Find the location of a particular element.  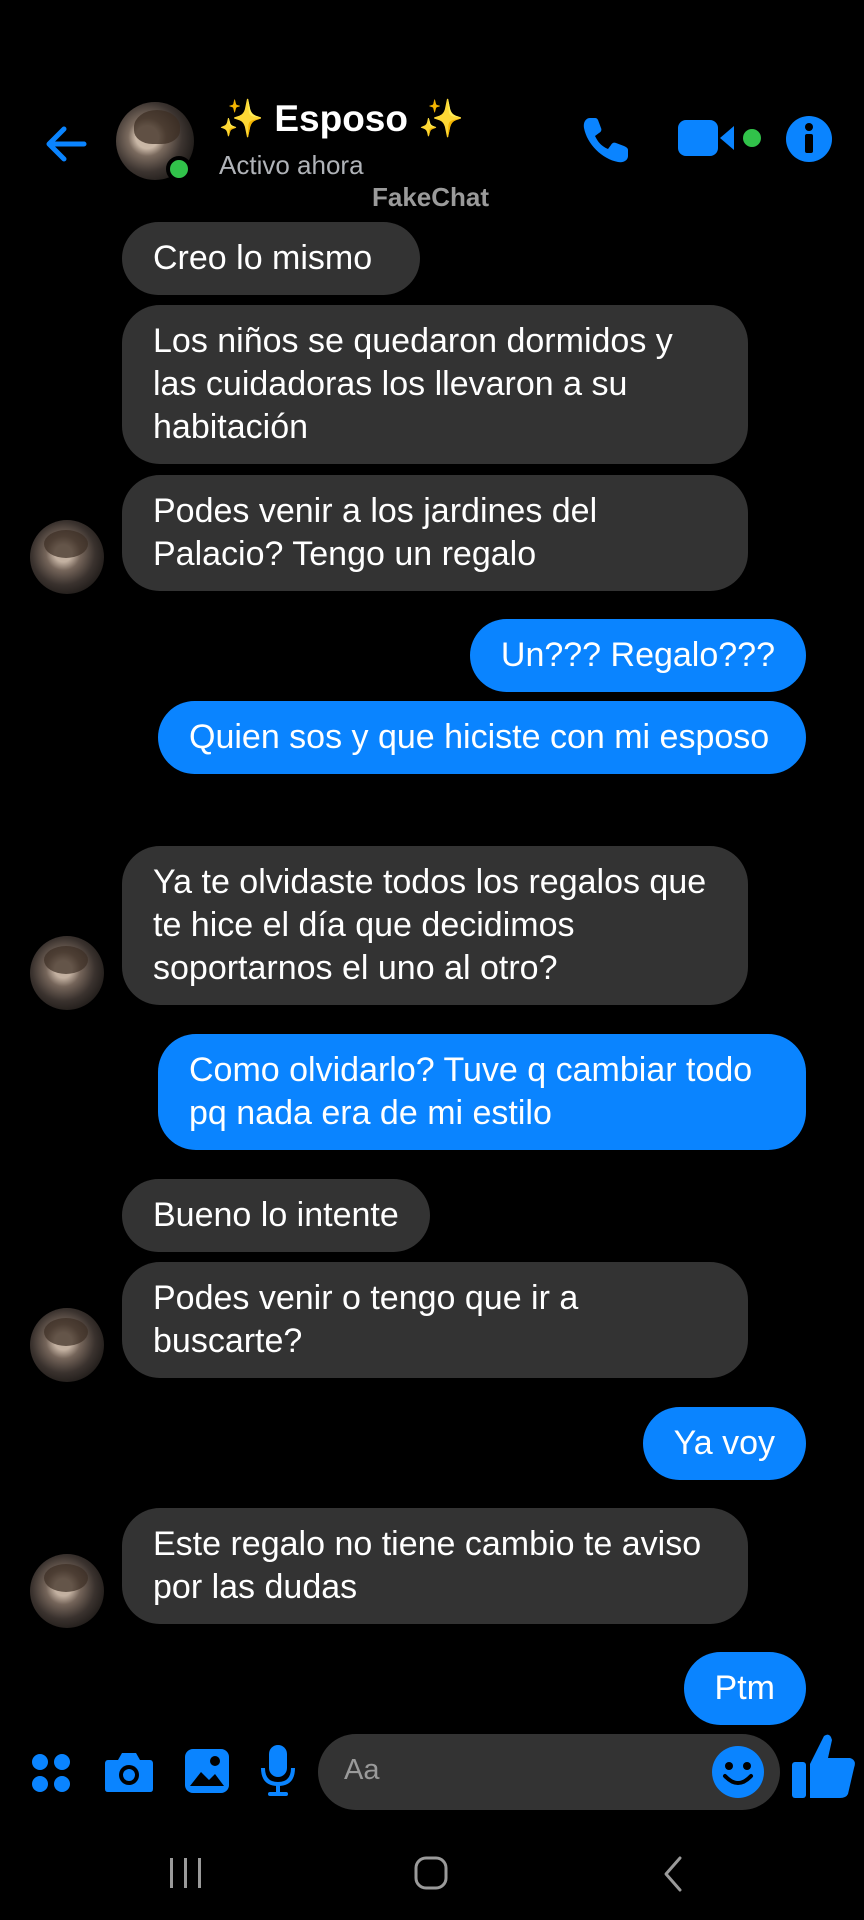

message-incoming: Podes venir o tengo que ir a buscarte? is located at coordinates (435, 1320).